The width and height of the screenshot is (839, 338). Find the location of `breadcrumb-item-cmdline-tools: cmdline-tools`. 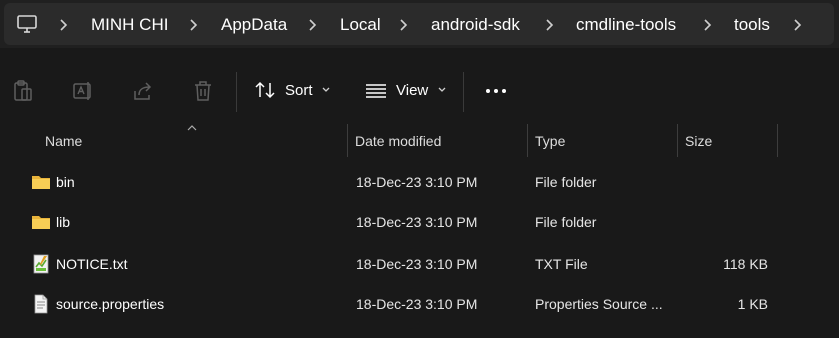

breadcrumb-item-cmdline-tools: cmdline-tools is located at coordinates (626, 25).